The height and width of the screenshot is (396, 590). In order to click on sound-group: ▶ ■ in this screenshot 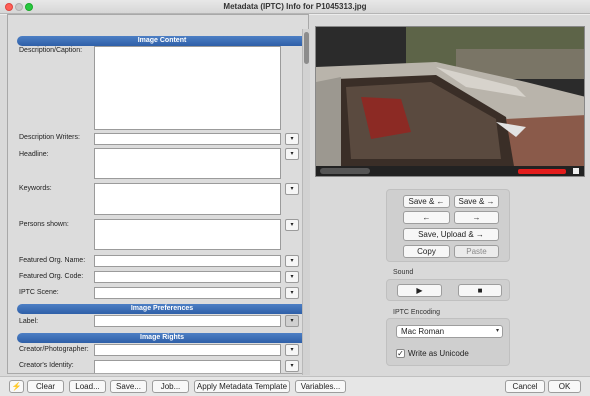, I will do `click(448, 290)`.